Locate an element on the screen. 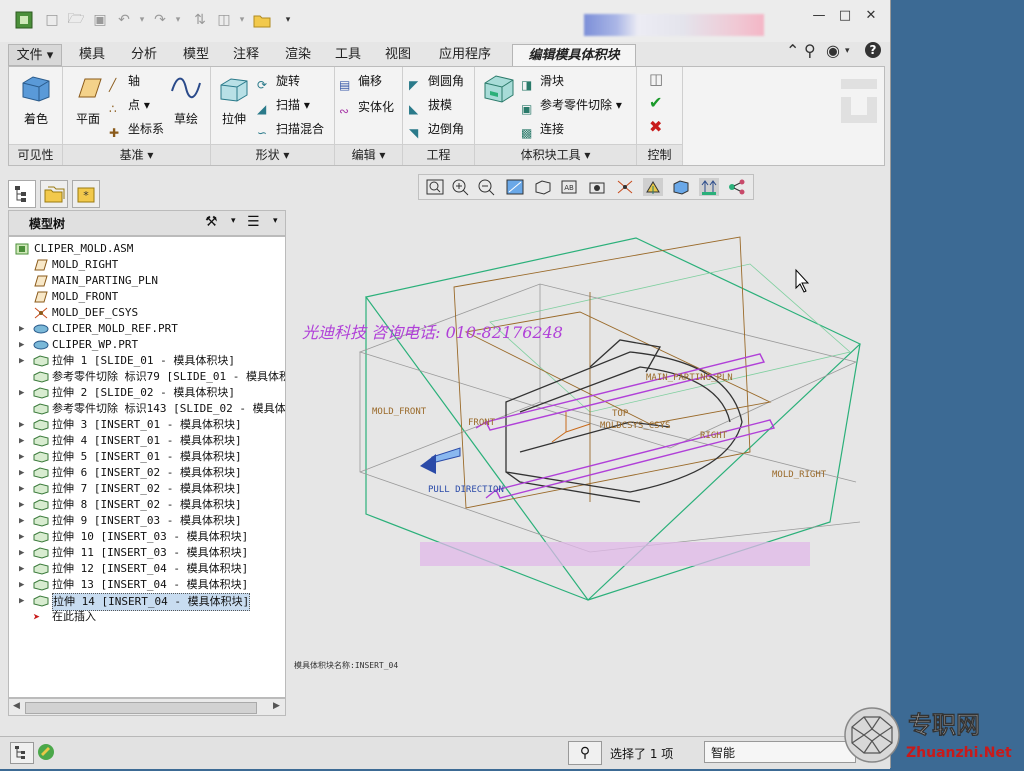 The height and width of the screenshot is (771, 1024). tab-view: 视图 is located at coordinates (398, 55).